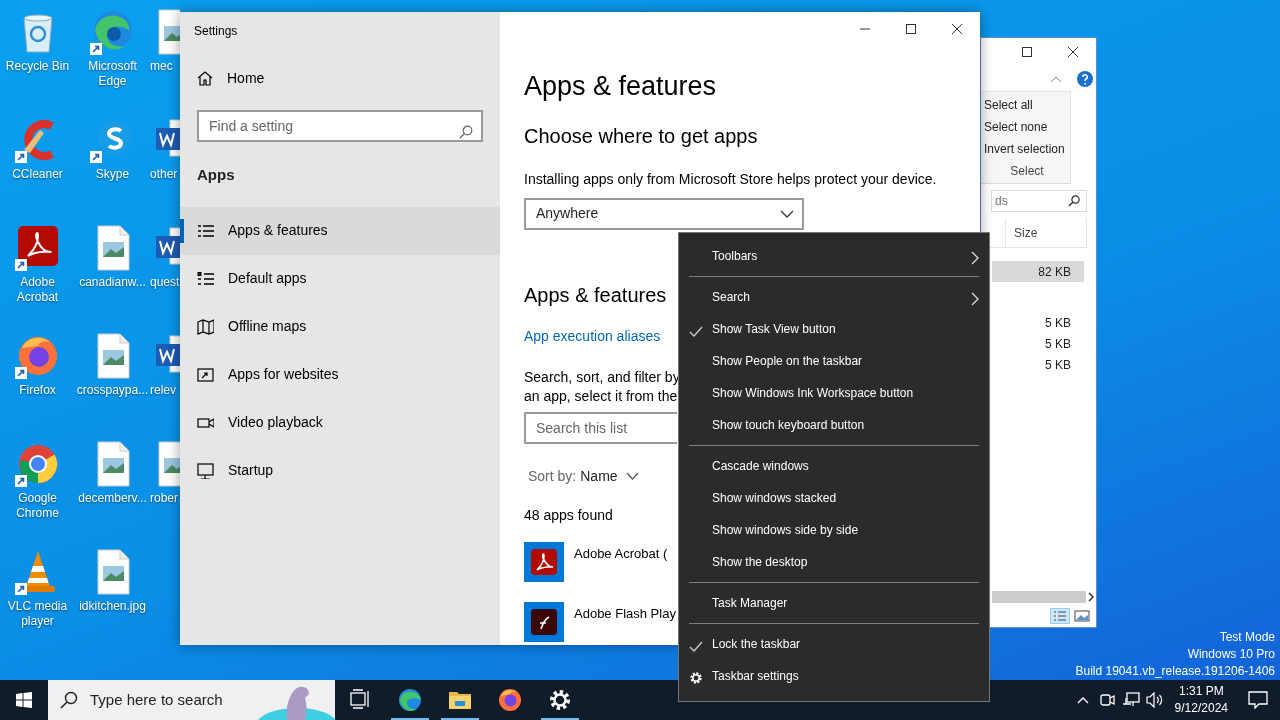  Describe the element at coordinates (1258, 700) in the screenshot. I see `notification-icon` at that location.